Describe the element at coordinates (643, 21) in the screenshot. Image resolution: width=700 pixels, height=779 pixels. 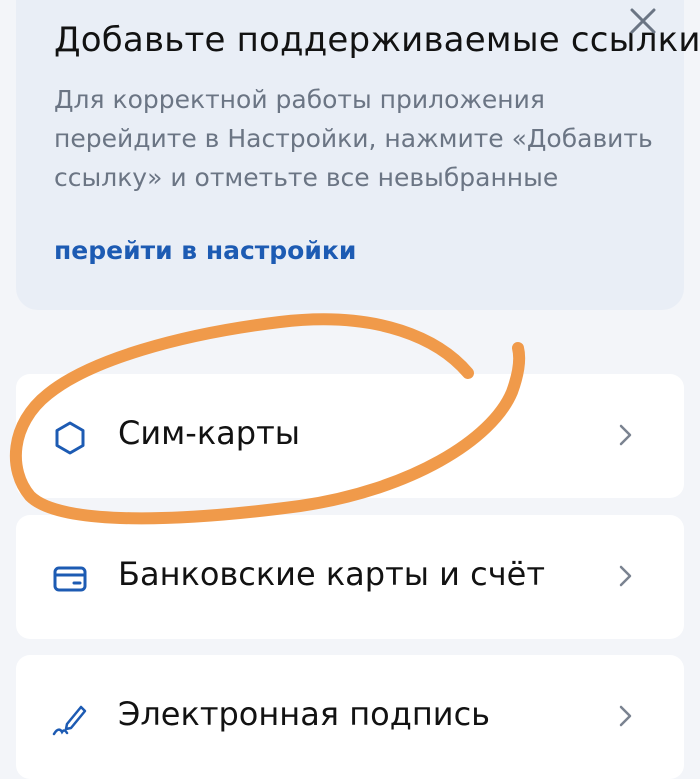
I see `close-icon` at that location.